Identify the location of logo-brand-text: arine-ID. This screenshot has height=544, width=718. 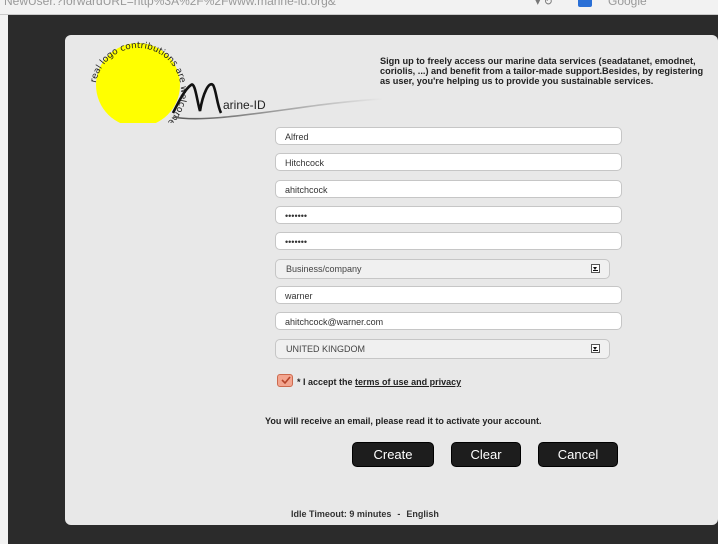
(244, 105).